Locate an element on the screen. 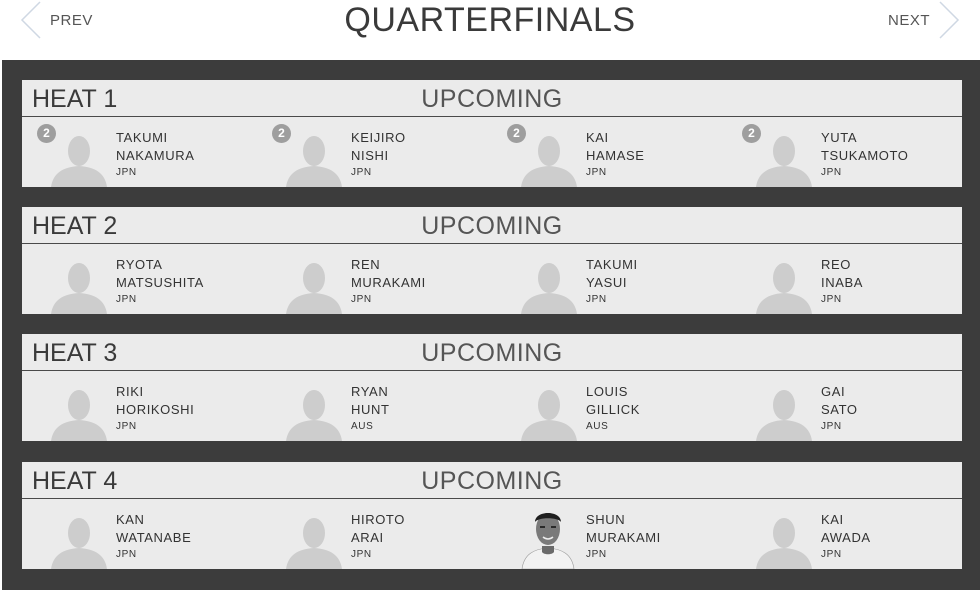 This screenshot has width=980, height=590. next-button: NEXT is located at coordinates (924, 20).